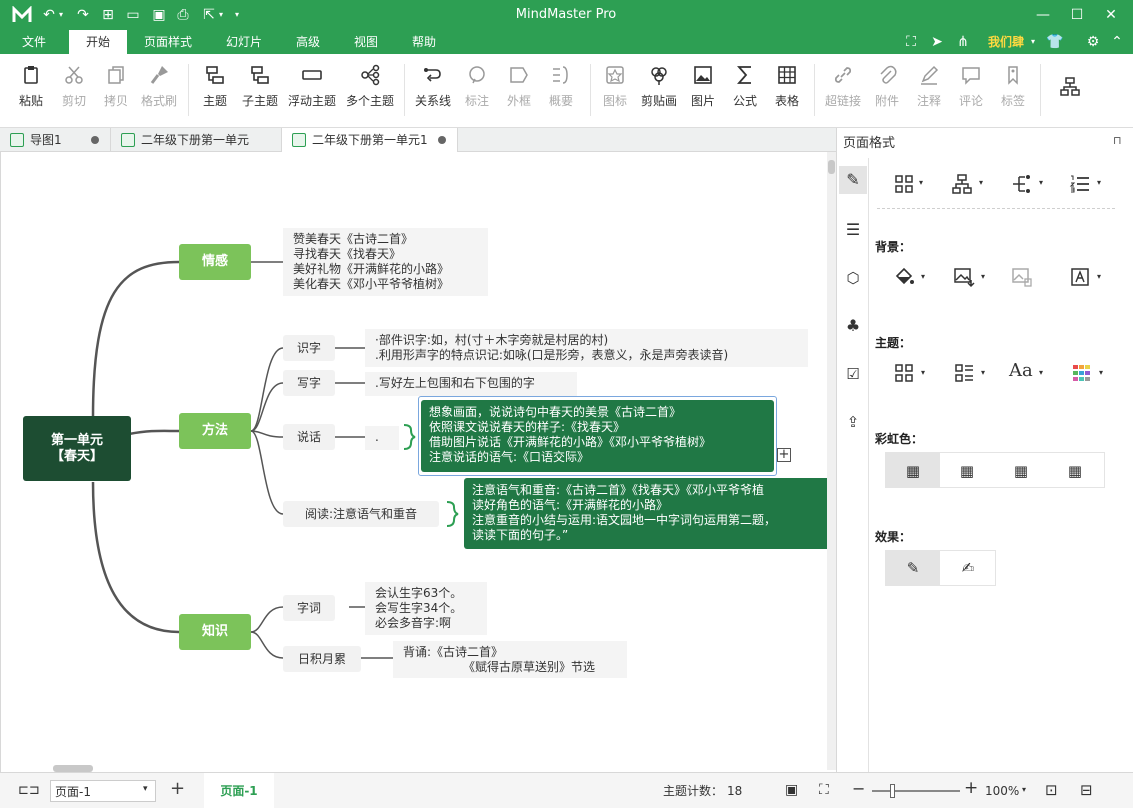 The width and height of the screenshot is (1133, 809). What do you see at coordinates (913, 568) in the screenshot?
I see `effect-option-1: ✎` at bounding box center [913, 568].